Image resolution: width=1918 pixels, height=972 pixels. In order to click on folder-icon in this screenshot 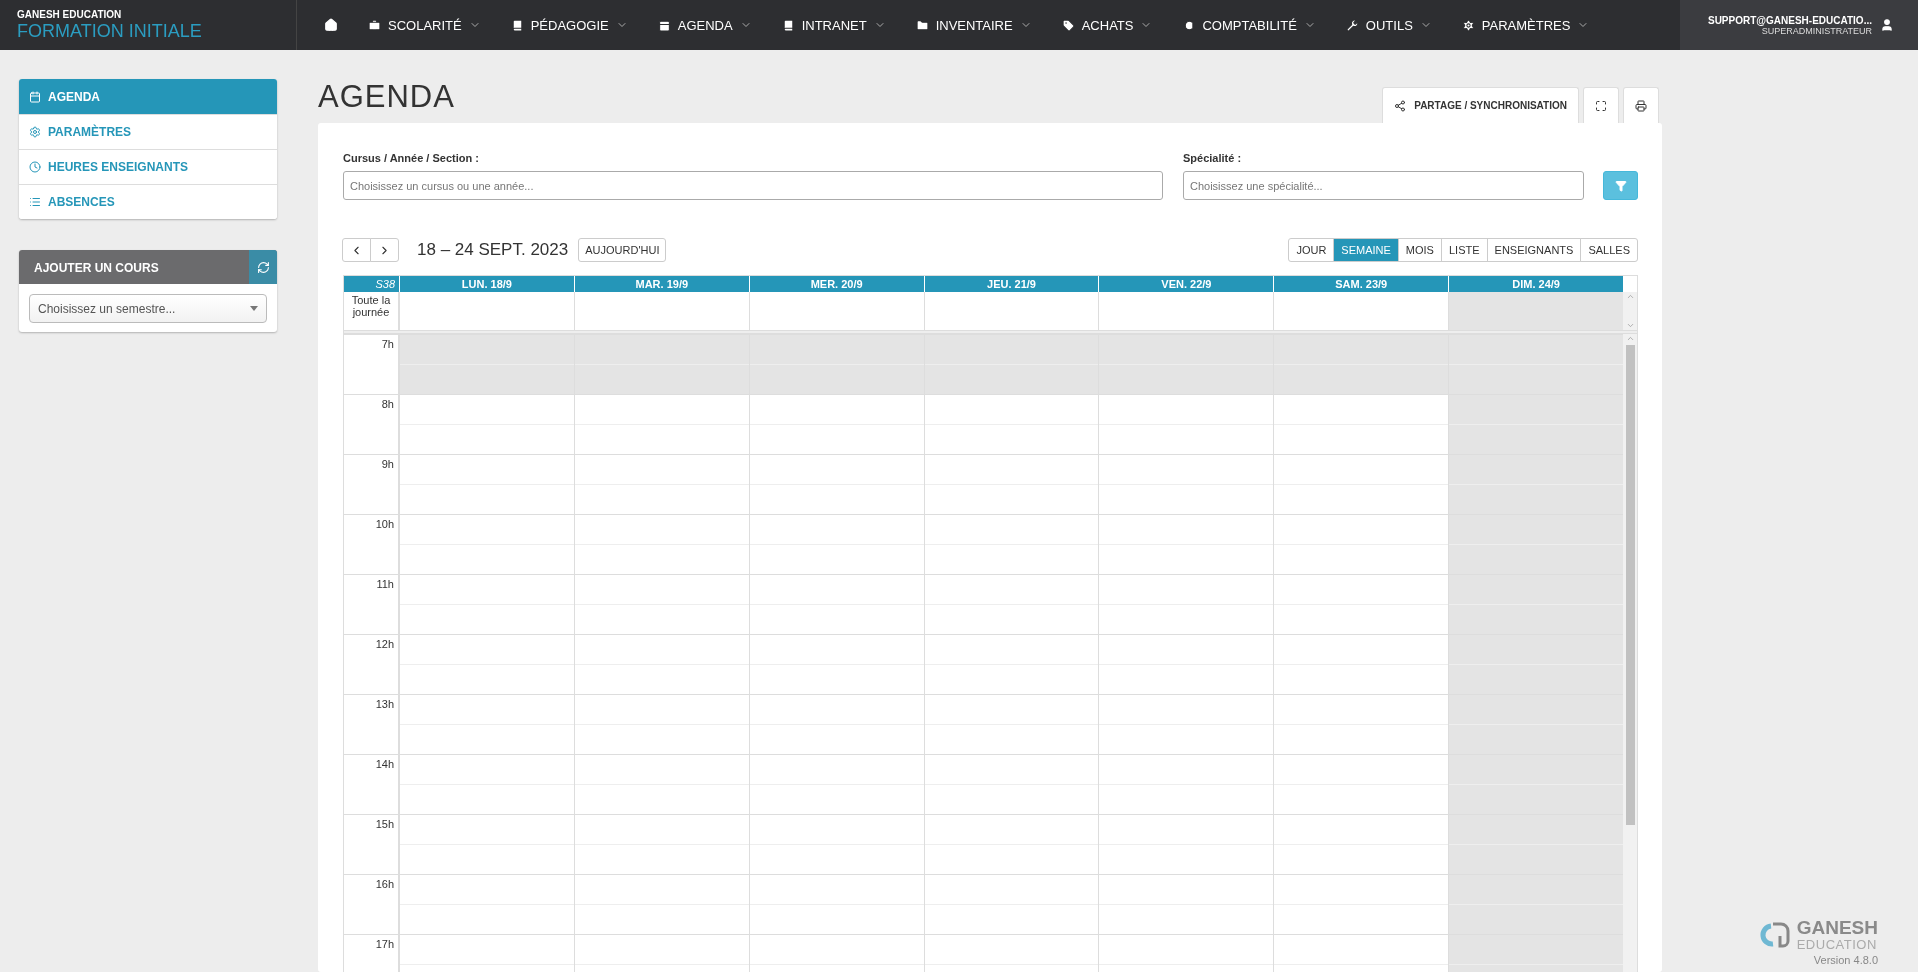, I will do `click(922, 25)`.